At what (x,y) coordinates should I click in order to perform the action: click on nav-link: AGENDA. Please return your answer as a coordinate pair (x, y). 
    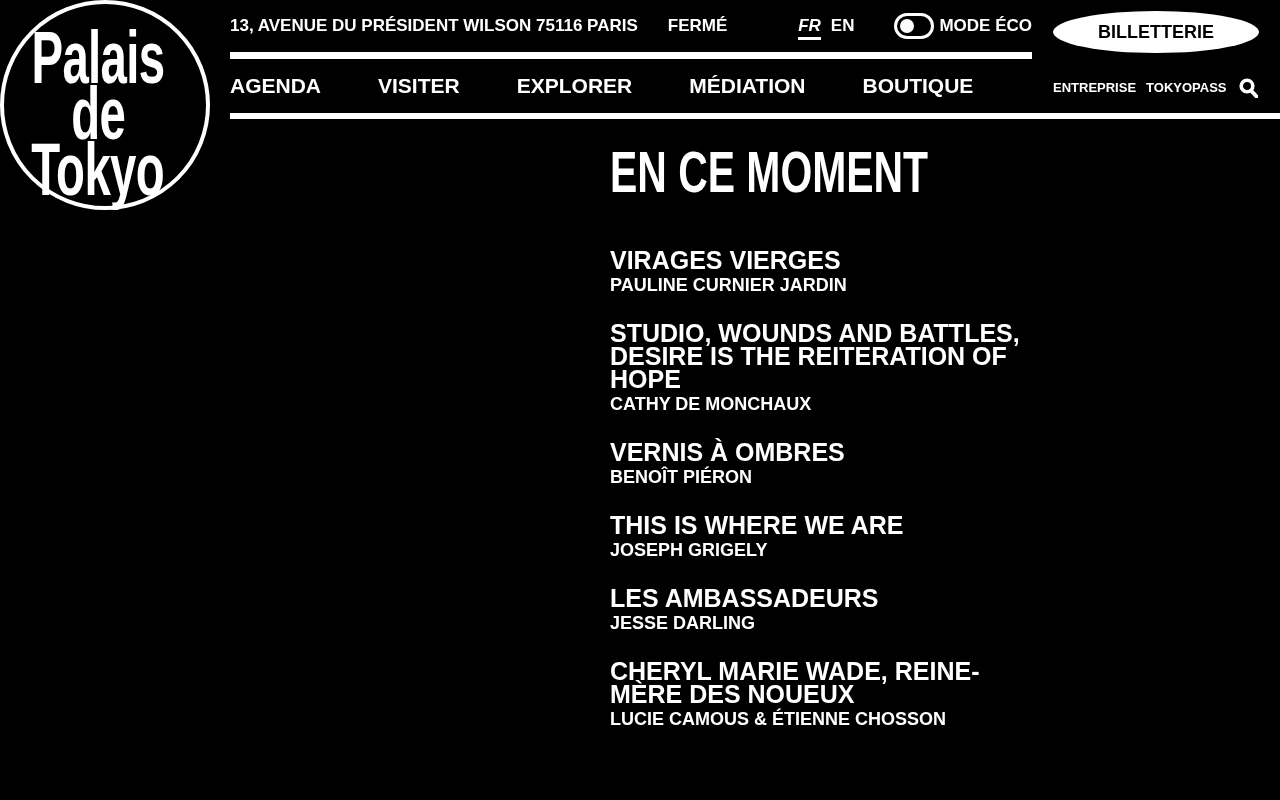
    Looking at the image, I should click on (275, 86).